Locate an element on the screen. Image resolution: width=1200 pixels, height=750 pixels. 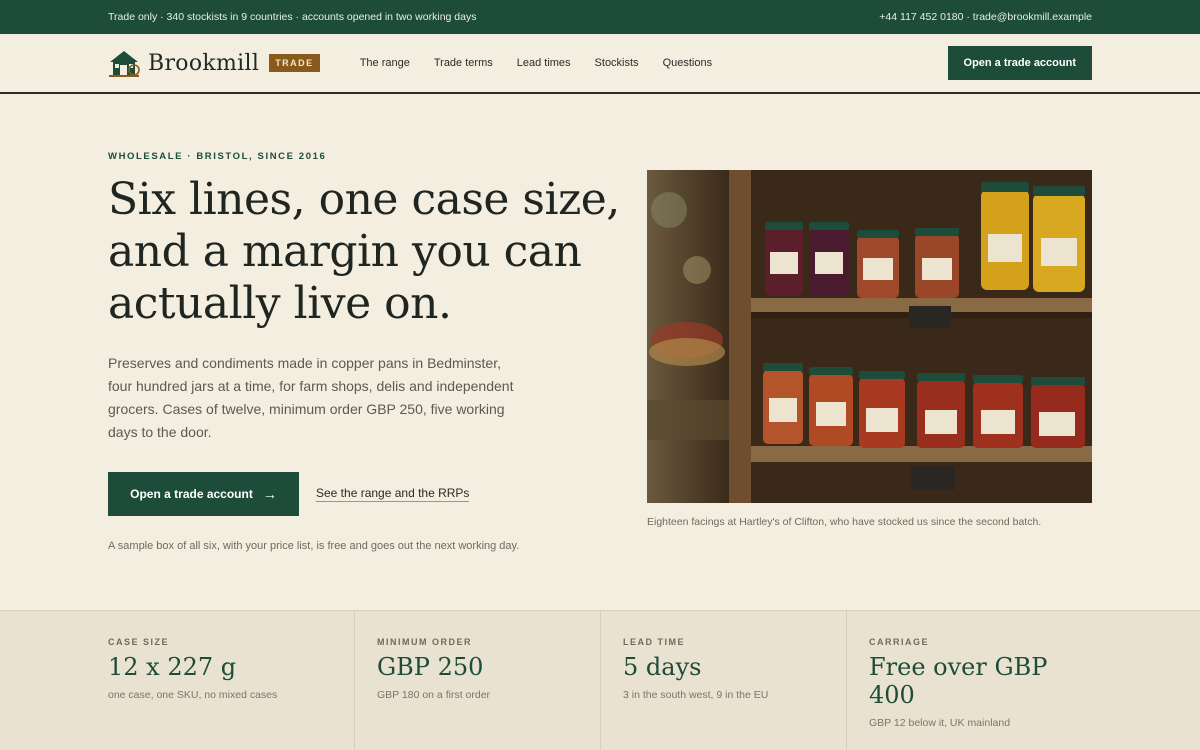
nav-link-lead-times: Lead times is located at coordinates (544, 63).